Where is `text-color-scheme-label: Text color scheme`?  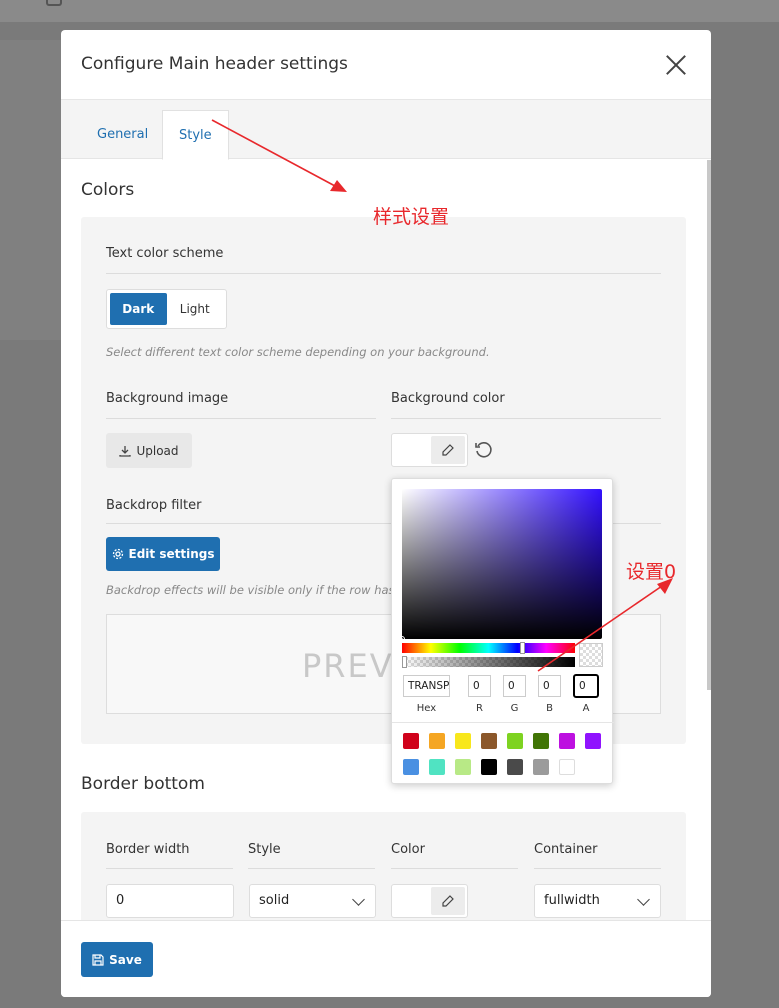 text-color-scheme-label: Text color scheme is located at coordinates (165, 253).